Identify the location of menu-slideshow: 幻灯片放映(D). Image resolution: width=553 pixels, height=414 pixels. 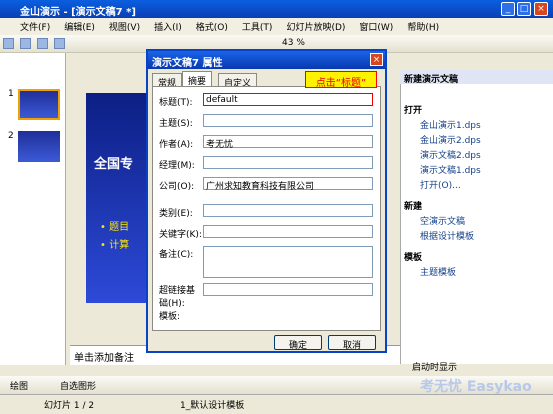
(315, 28).